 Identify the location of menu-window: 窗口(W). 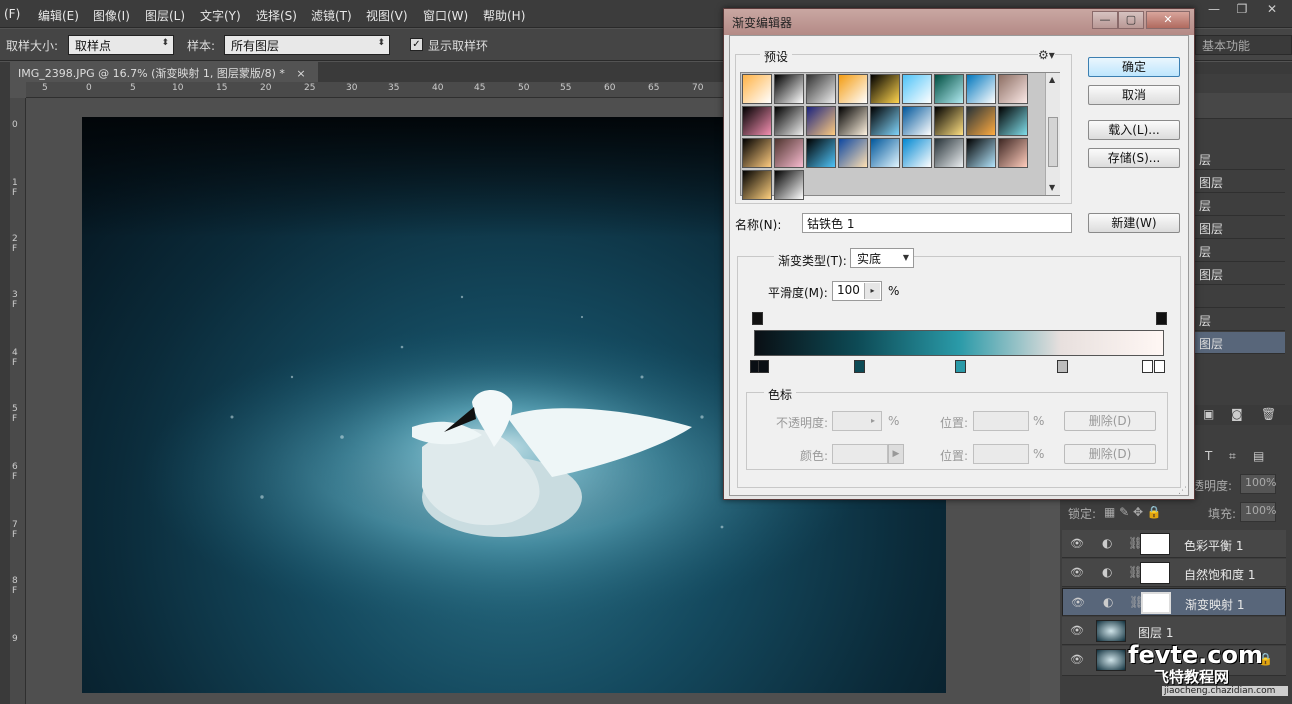
(445, 15).